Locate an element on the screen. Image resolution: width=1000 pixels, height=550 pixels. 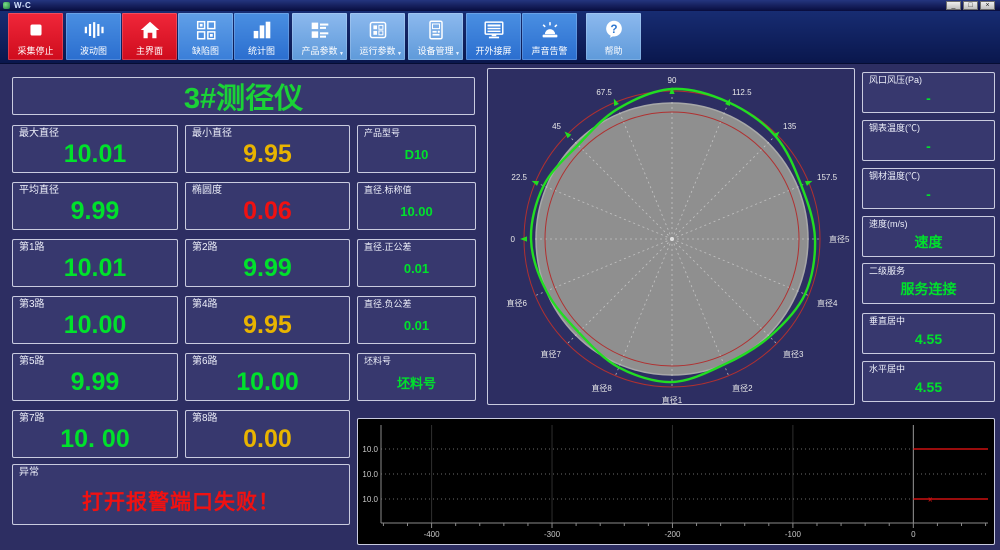
cell-path-6: 第6路 10.00 is located at coordinates (267, 377).